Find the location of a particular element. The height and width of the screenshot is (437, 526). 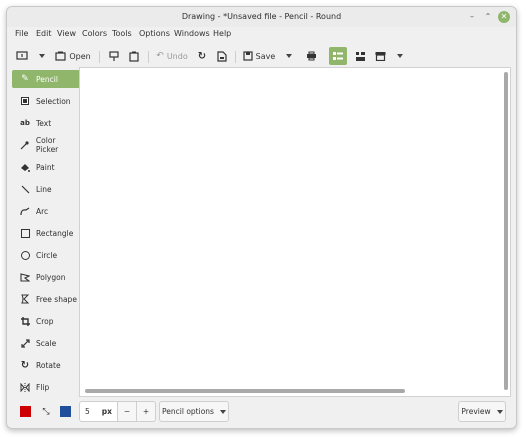

tool-label: Rotate is located at coordinates (48, 365).